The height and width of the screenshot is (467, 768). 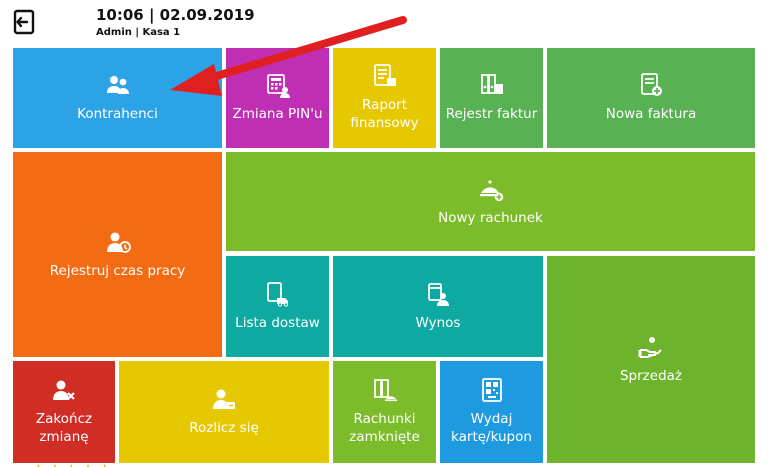 What do you see at coordinates (385, 390) in the screenshot?
I see `closed-bills-icon` at bounding box center [385, 390].